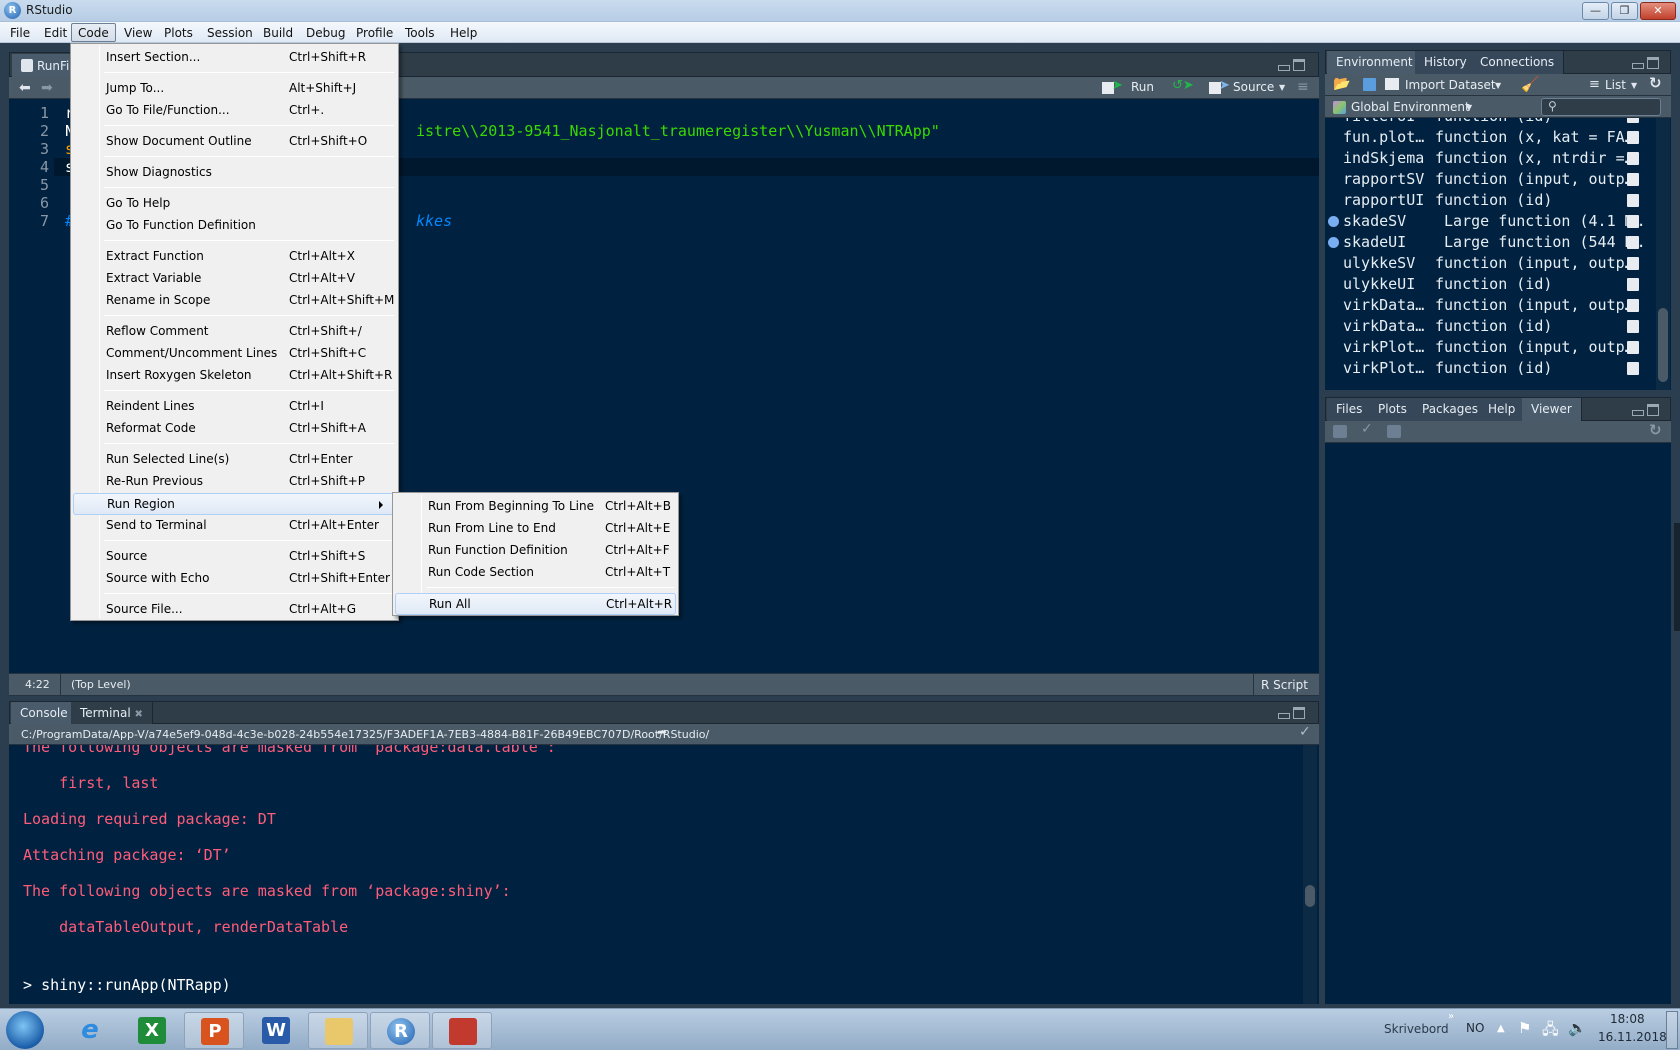 This screenshot has width=1680, height=1050. What do you see at coordinates (44, 713) in the screenshot?
I see `tab-console: Console` at bounding box center [44, 713].